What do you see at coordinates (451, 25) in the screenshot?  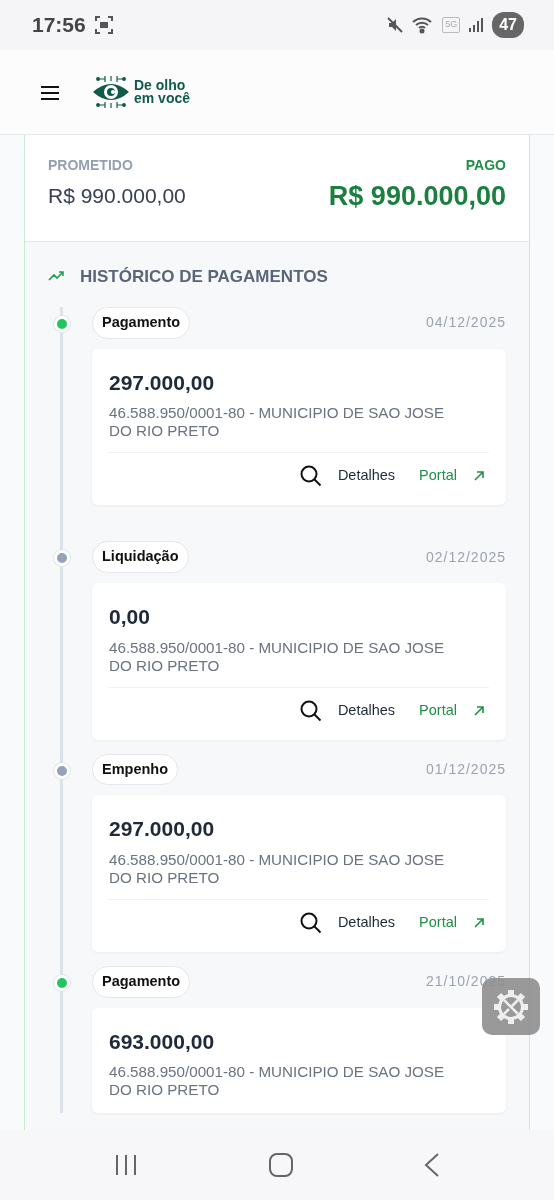 I see `network-label: 5G` at bounding box center [451, 25].